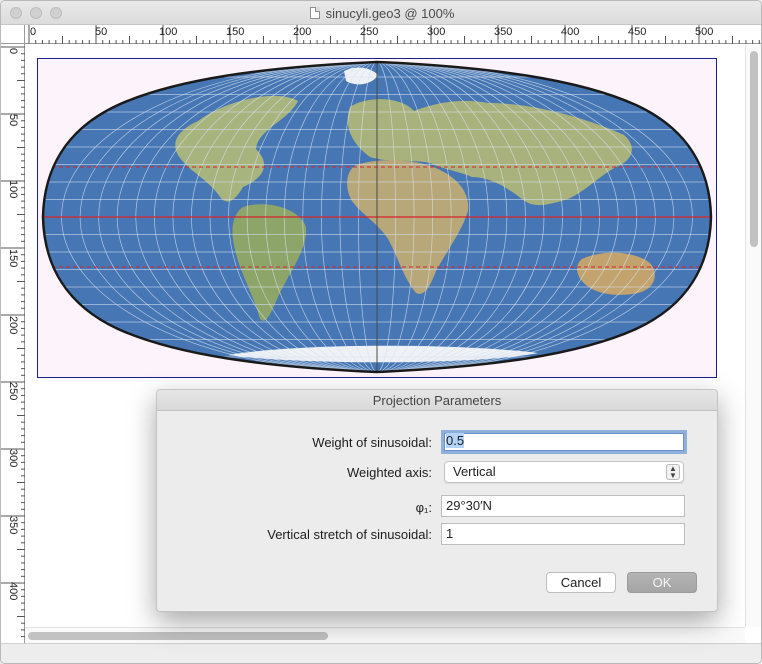  Describe the element at coordinates (455, 440) in the screenshot. I see `weight-value: 0.5` at that location.